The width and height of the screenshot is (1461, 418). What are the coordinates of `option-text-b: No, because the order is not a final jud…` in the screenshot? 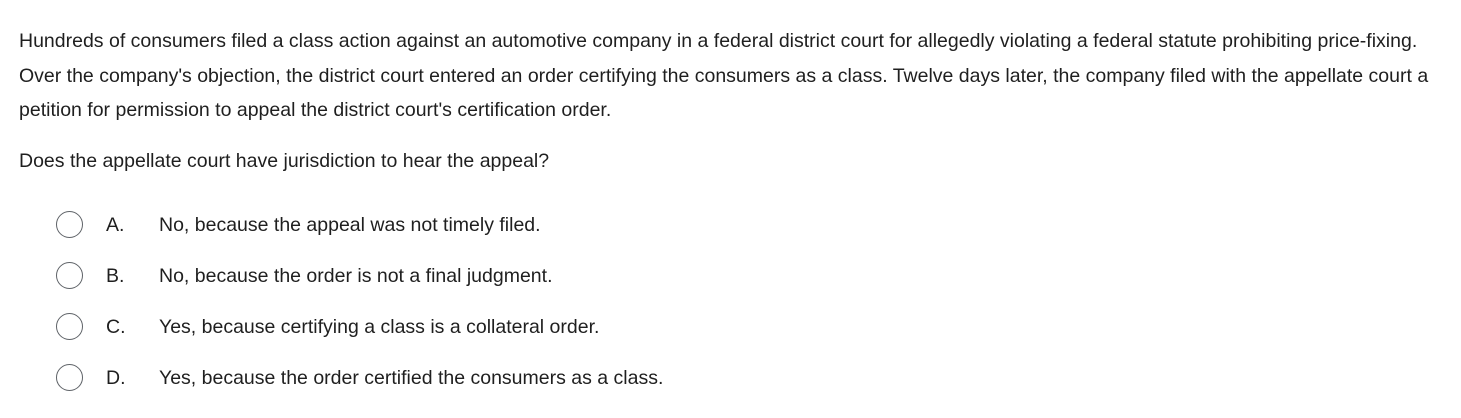 It's located at (356, 276).